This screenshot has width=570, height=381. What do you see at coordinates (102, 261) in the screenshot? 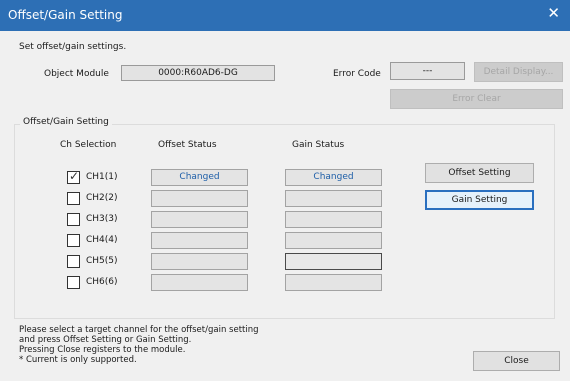
I see `ch5-label: CH5(5)` at bounding box center [102, 261].